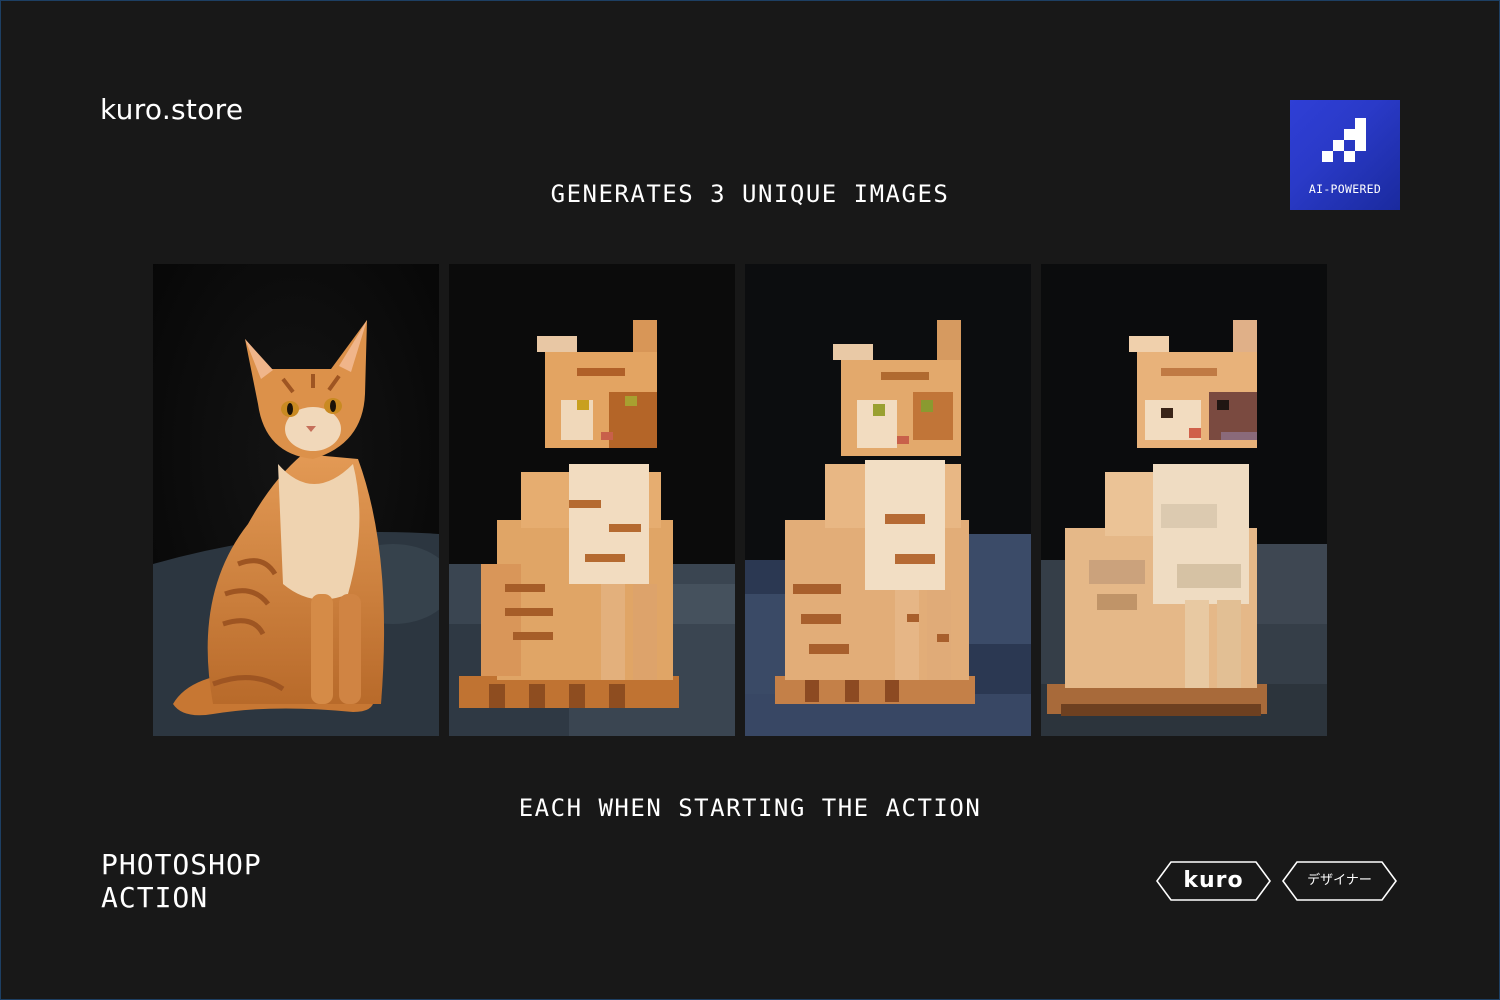 This screenshot has width=1500, height=1000. I want to click on brand-name: kuro.store, so click(171, 109).